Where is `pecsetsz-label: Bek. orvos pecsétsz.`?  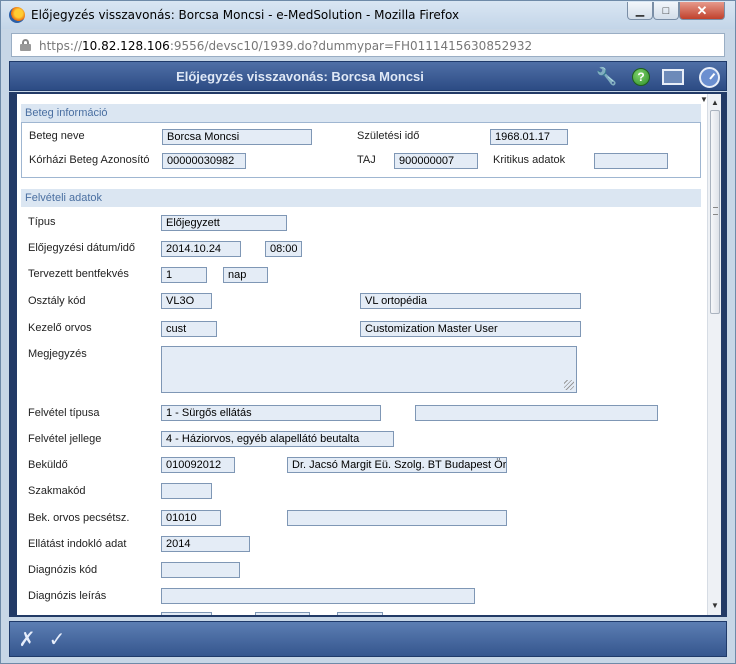 pecsetsz-label: Bek. orvos pecsétsz. is located at coordinates (79, 518).